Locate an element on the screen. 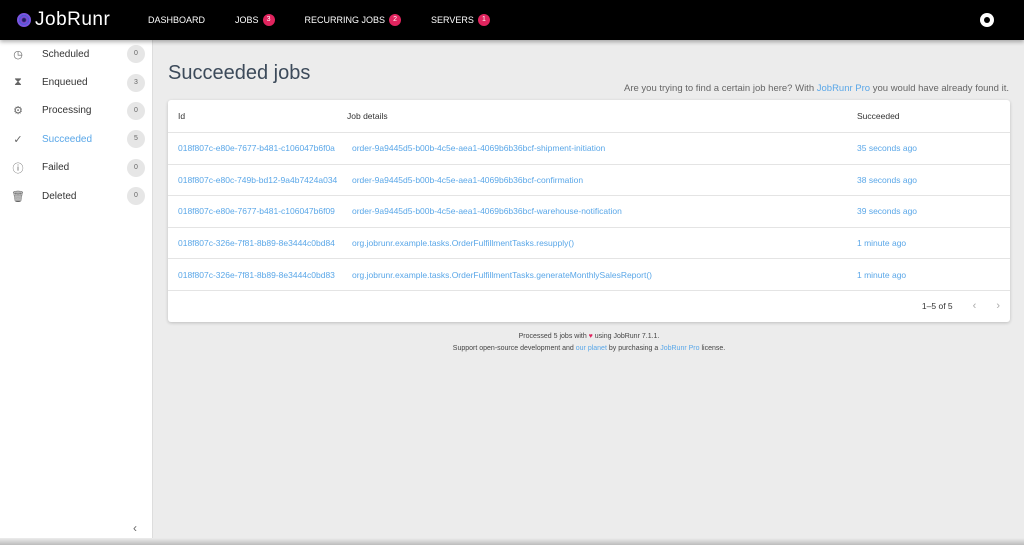 Image resolution: width=1024 pixels, height=545 pixels. hint-text: you would have already found it. is located at coordinates (939, 88).